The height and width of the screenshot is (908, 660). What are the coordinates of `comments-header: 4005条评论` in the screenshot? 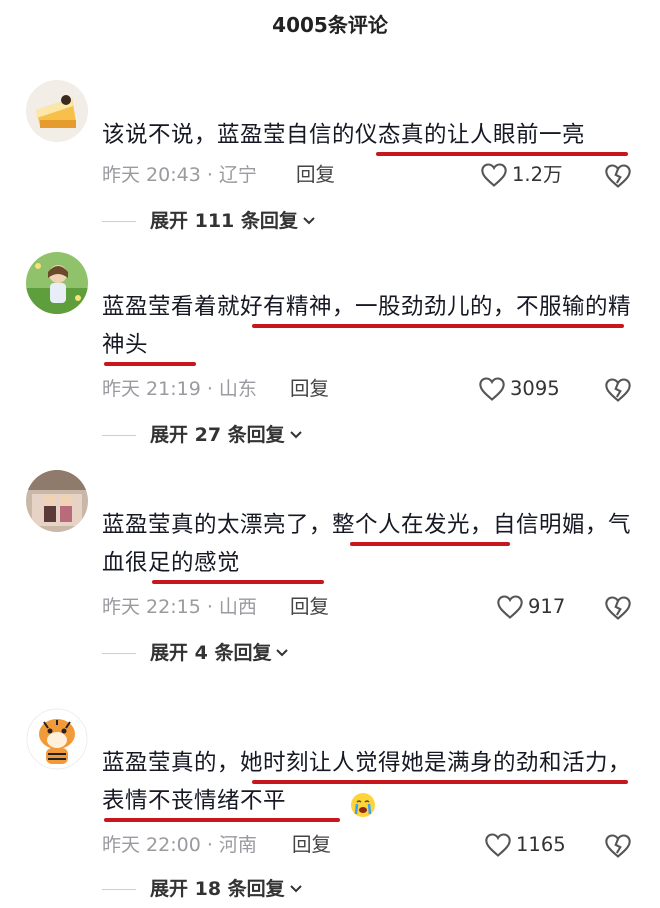 It's located at (330, 25).